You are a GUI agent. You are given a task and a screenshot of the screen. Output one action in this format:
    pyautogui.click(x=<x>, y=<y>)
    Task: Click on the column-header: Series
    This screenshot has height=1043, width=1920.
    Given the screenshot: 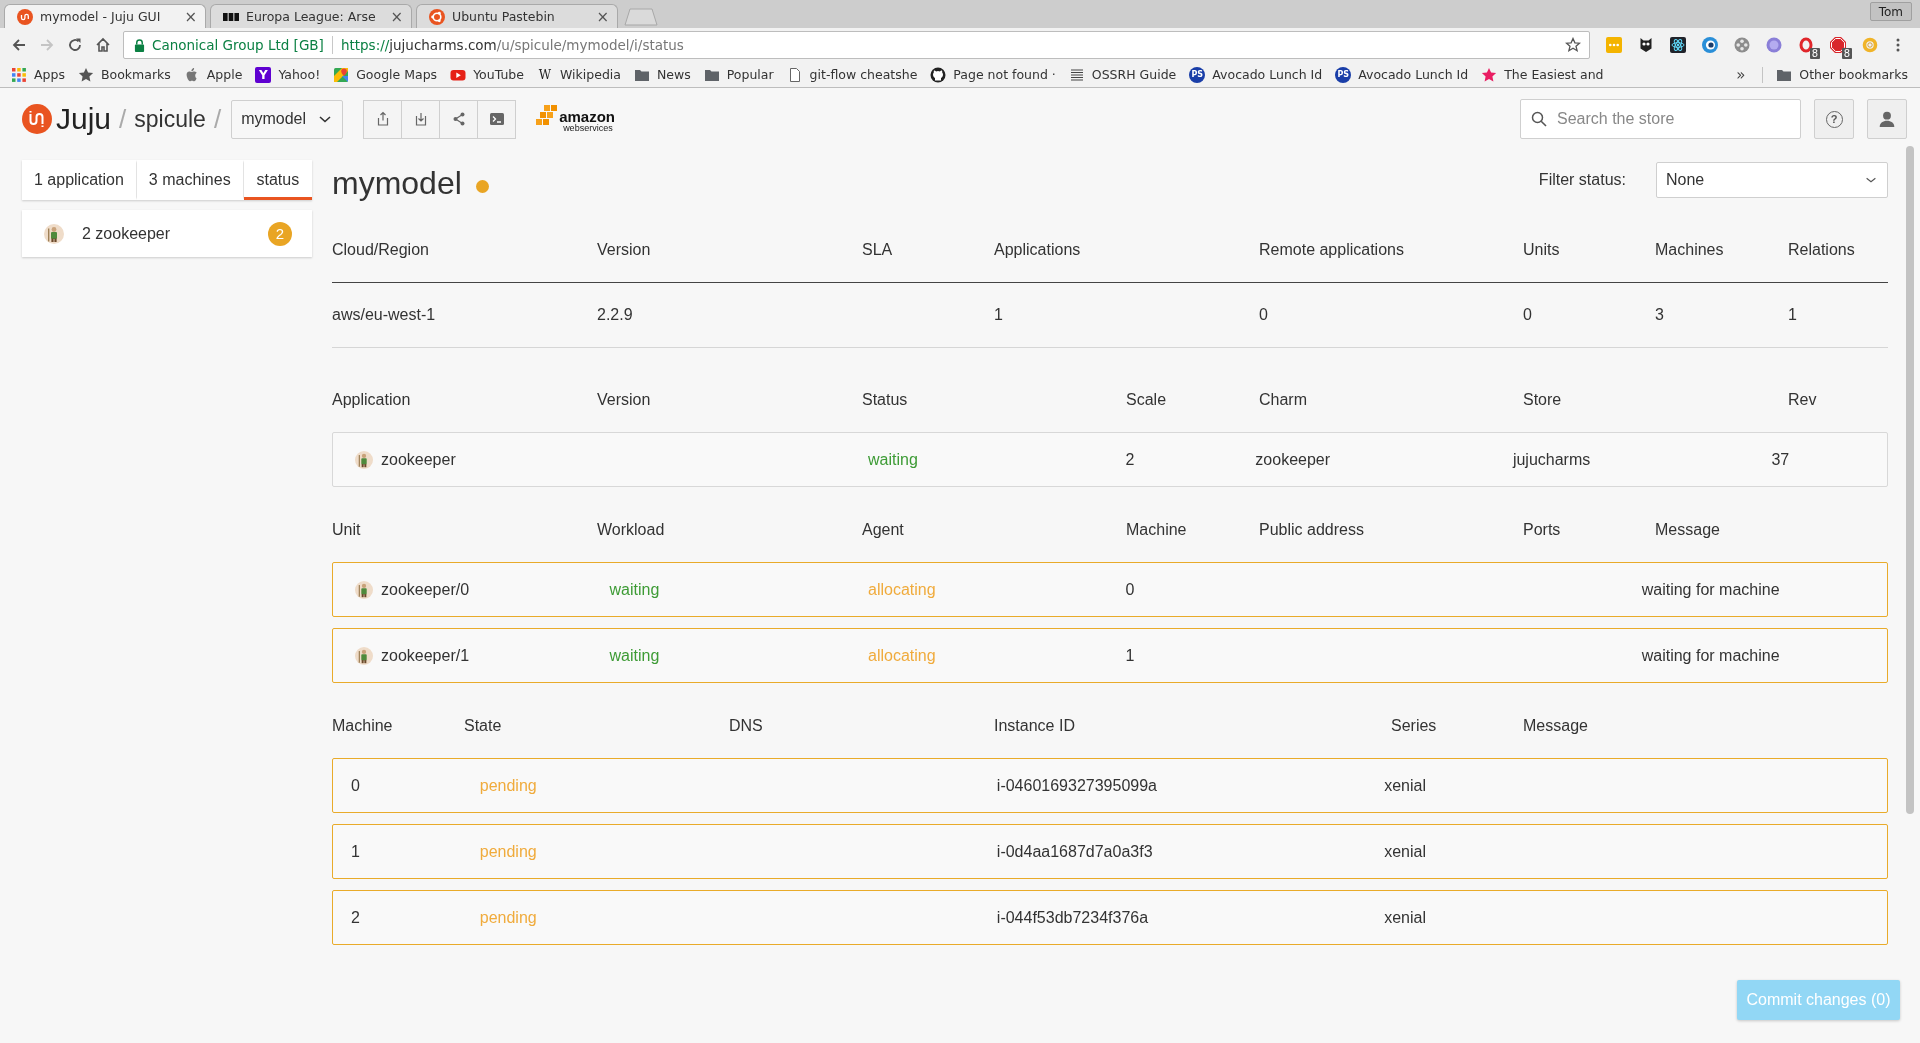 What is the action you would take?
    pyautogui.click(x=1414, y=726)
    